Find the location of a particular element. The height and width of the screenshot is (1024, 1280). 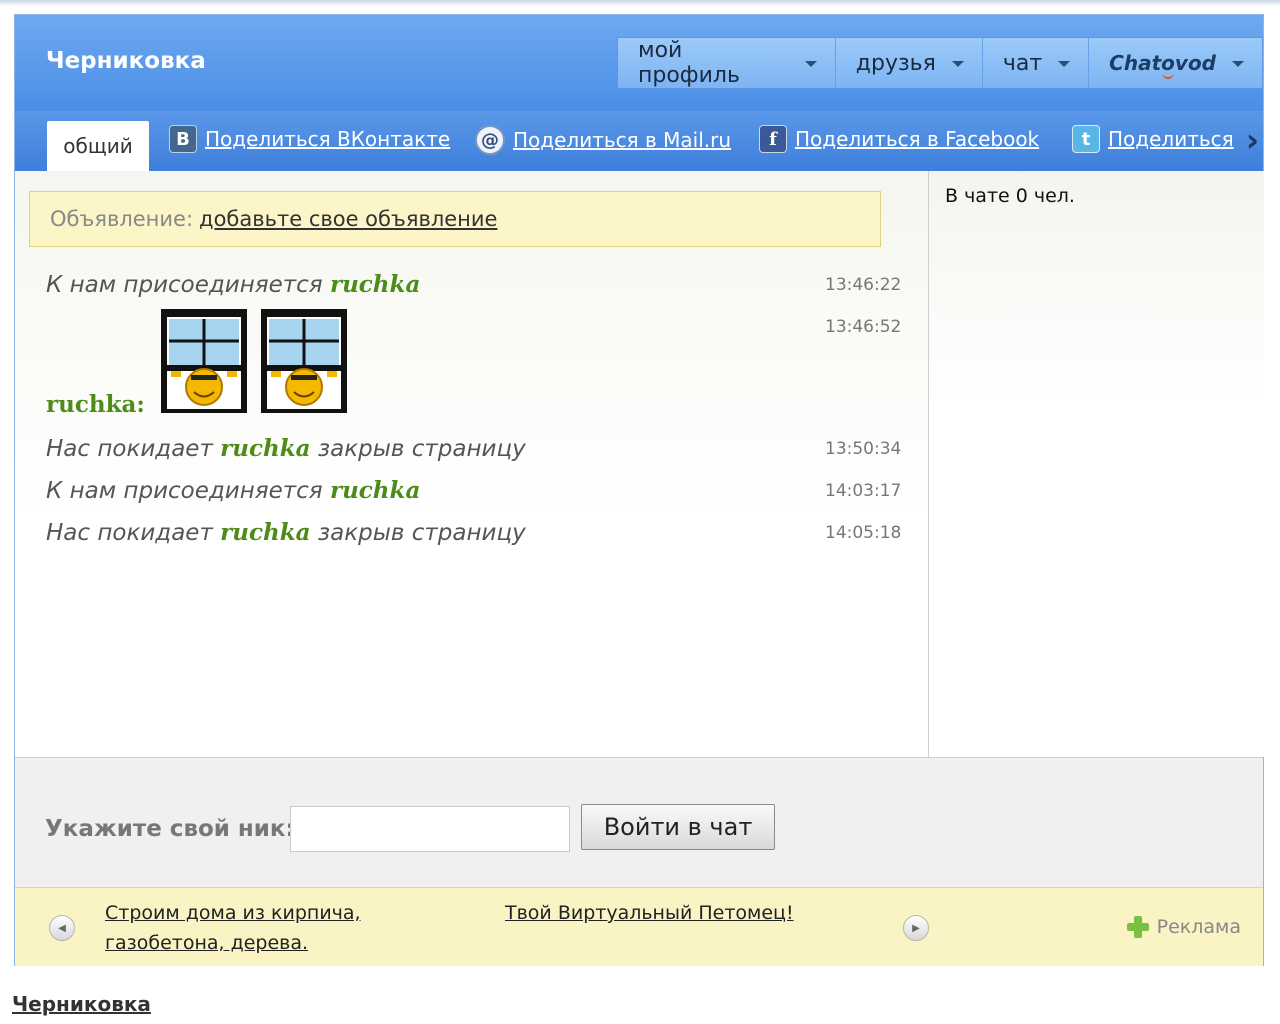

nav-chatovod-menu: Chatovod is located at coordinates (1175, 63).